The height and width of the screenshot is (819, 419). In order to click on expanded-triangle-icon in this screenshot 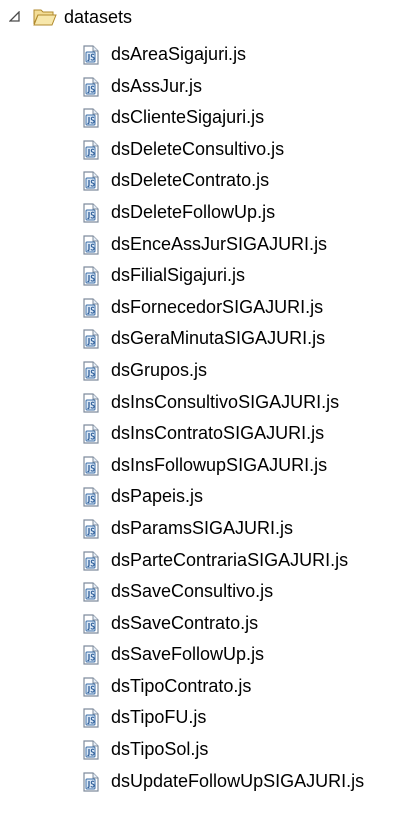, I will do `click(15, 17)`.